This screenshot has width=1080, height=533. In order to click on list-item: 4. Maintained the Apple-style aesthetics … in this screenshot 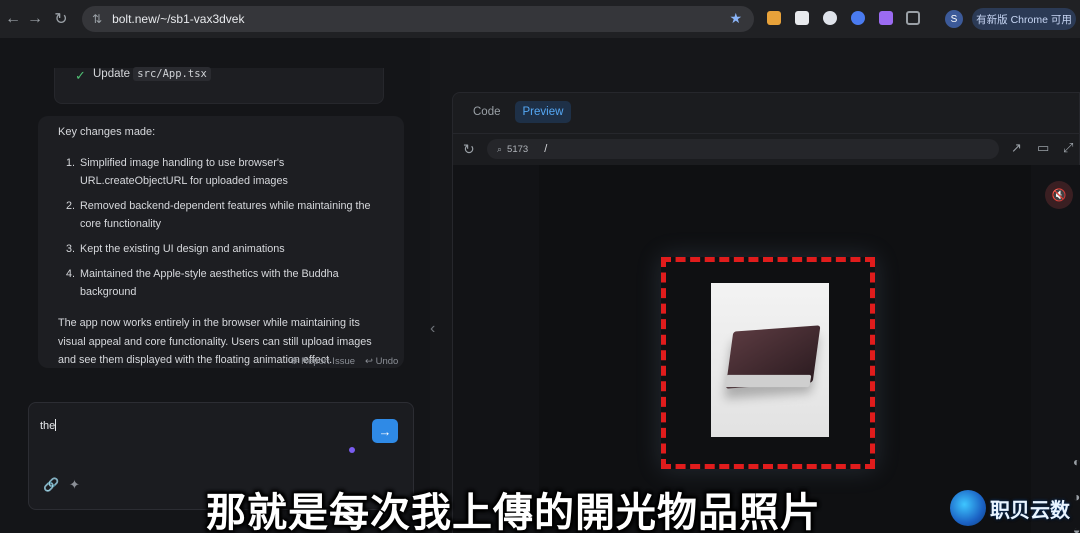, I will do `click(202, 283)`.